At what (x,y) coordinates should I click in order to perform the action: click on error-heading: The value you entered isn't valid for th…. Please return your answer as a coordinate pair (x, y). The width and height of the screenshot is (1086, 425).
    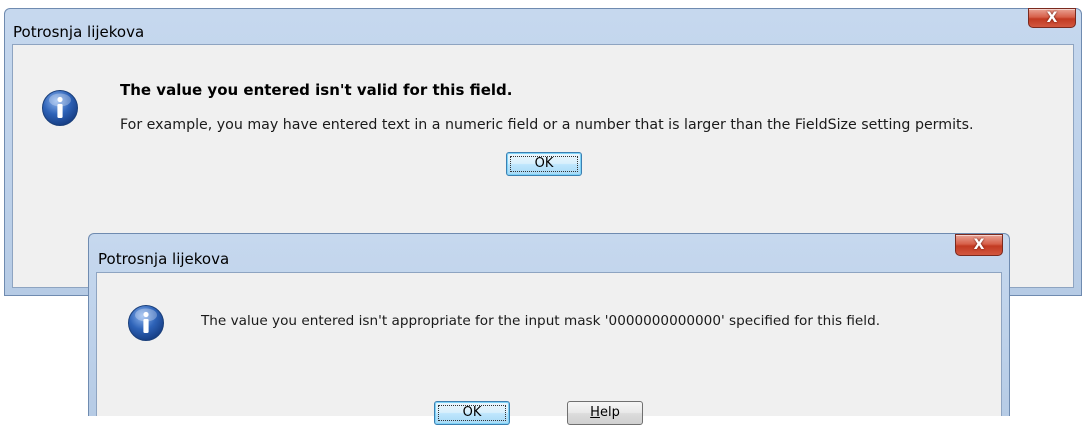
    Looking at the image, I should click on (316, 90).